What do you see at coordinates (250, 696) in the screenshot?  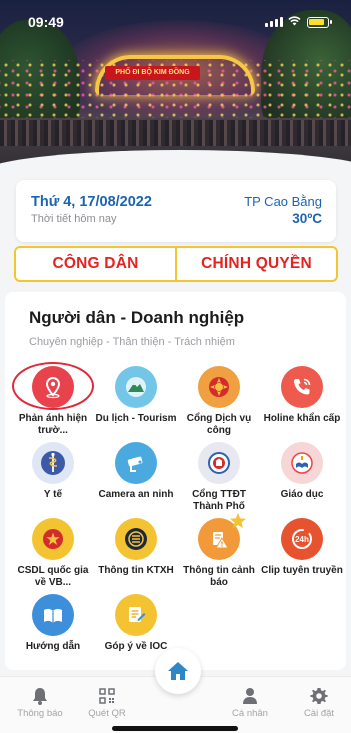 I see `user-icon` at bounding box center [250, 696].